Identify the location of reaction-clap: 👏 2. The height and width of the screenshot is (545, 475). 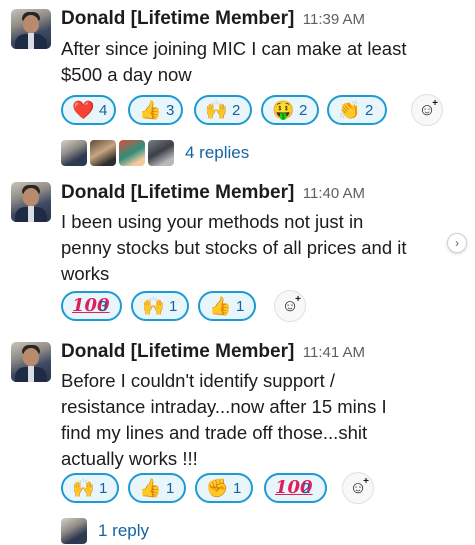
(357, 110).